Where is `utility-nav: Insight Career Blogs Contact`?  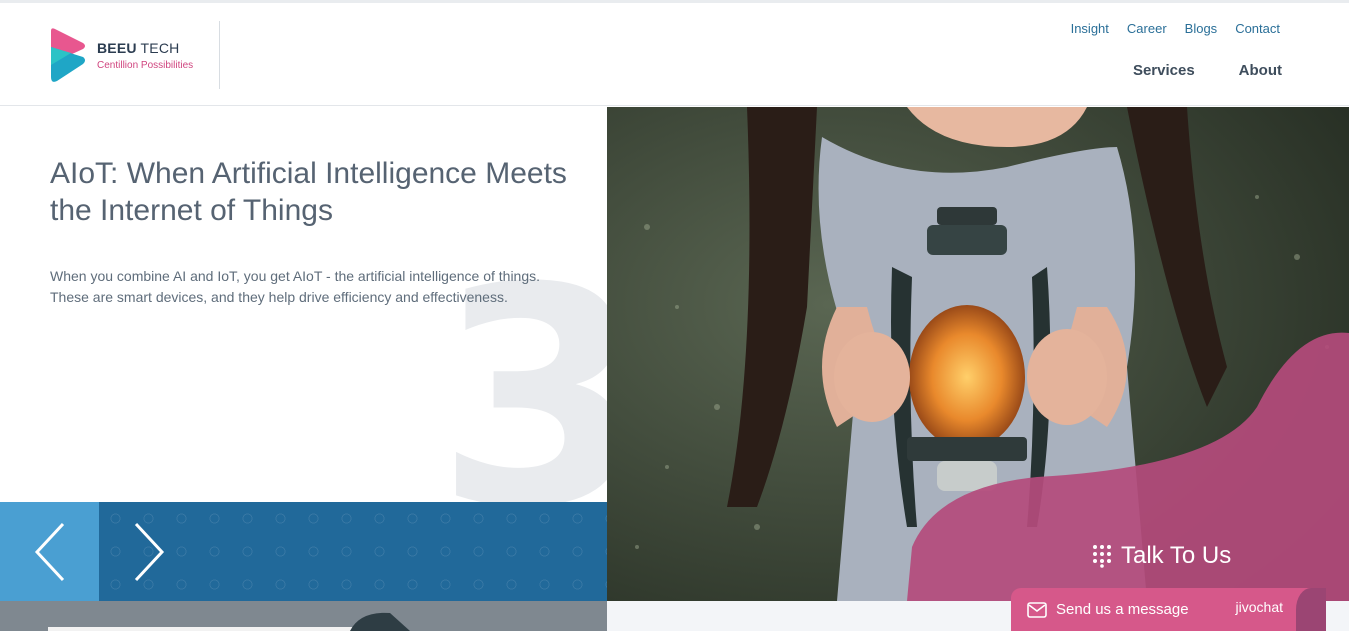 utility-nav: Insight Career Blogs Contact is located at coordinates (1175, 28).